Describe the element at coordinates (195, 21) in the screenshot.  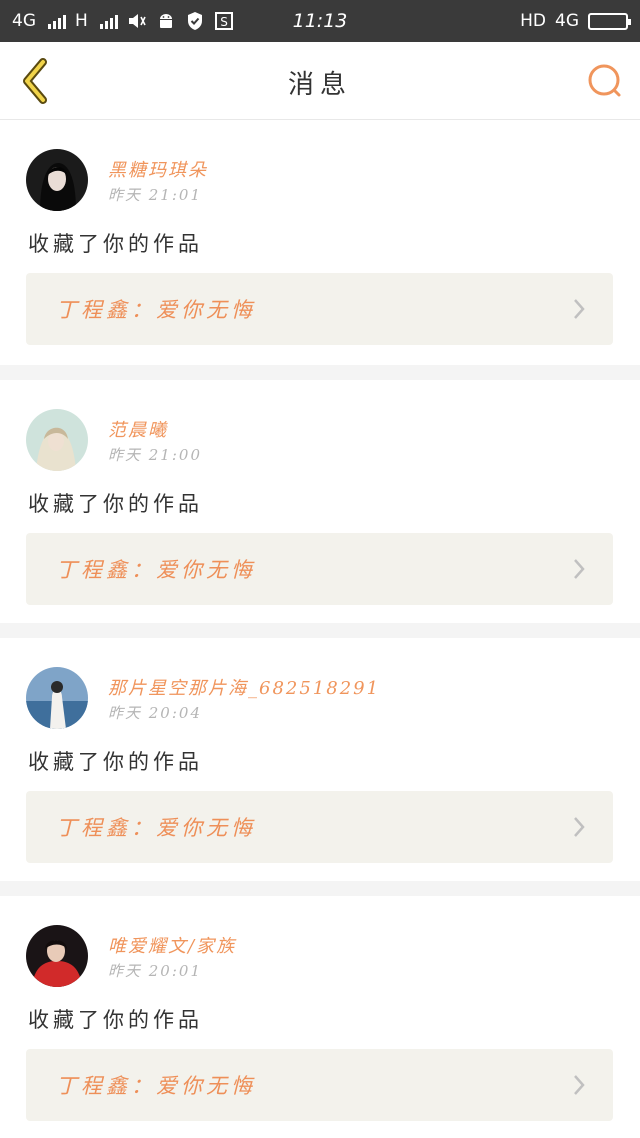
I see `shield-icon` at that location.